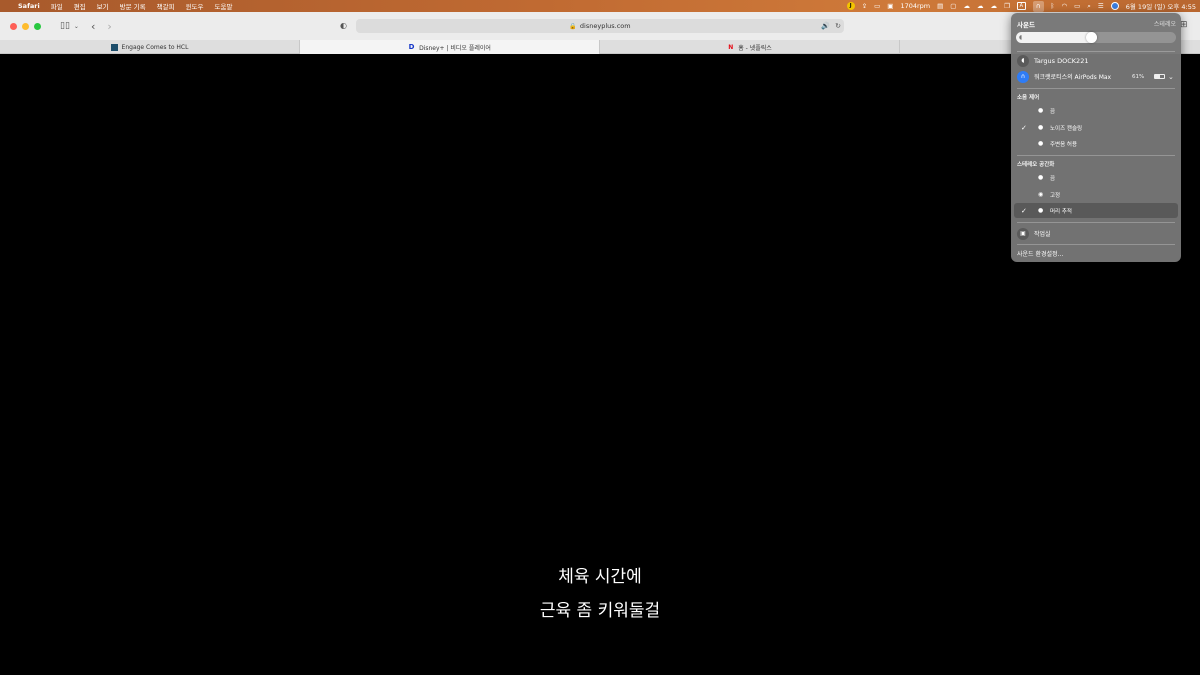 The width and height of the screenshot is (1200, 675). What do you see at coordinates (155, 47) in the screenshot?
I see `tab-label: Engage Comes to HCL` at bounding box center [155, 47].